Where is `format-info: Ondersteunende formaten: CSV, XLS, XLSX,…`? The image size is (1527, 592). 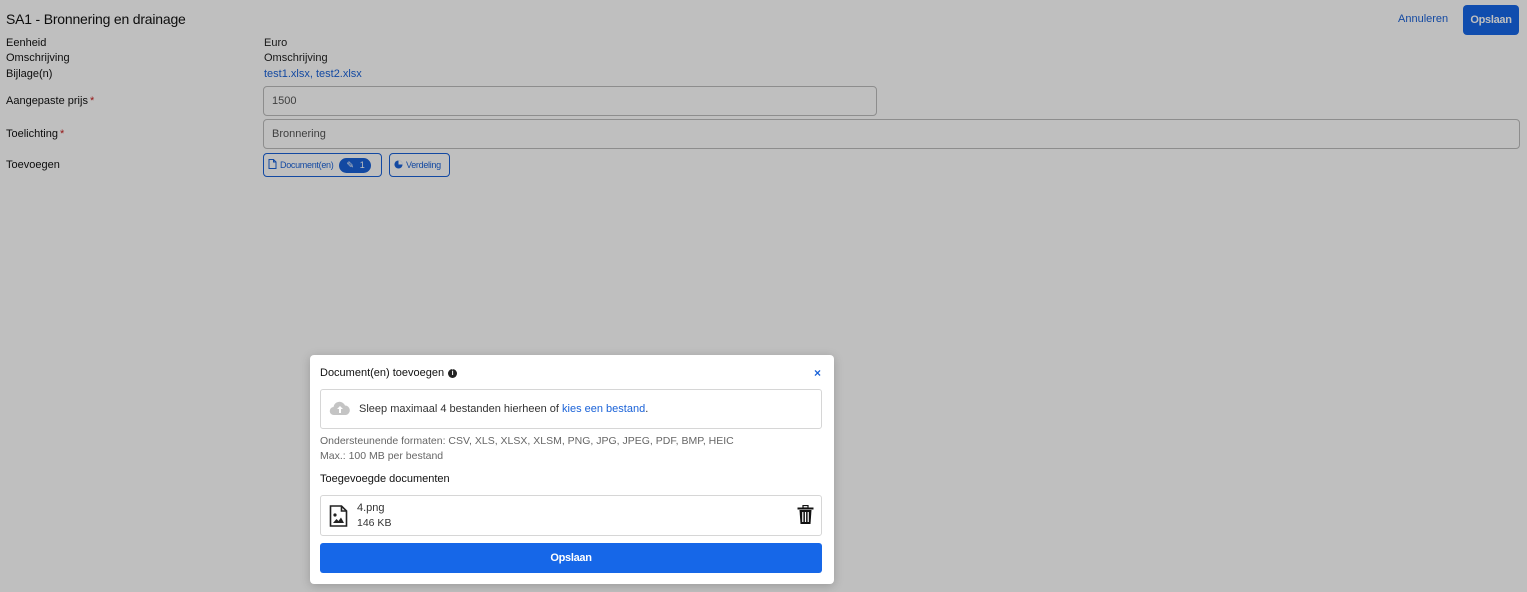
format-info: Ondersteunende formaten: CSV, XLS, XLSX,… is located at coordinates (527, 449).